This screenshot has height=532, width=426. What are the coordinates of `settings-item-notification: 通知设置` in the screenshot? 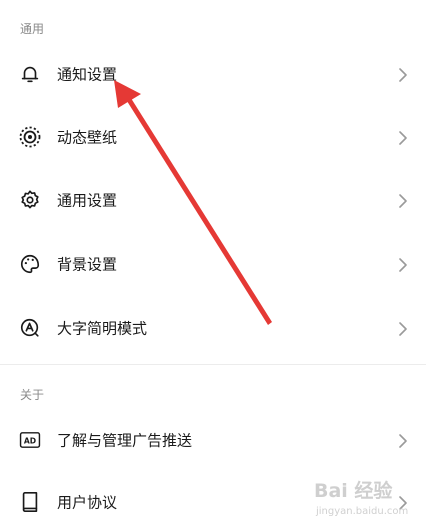 It's located at (213, 74).